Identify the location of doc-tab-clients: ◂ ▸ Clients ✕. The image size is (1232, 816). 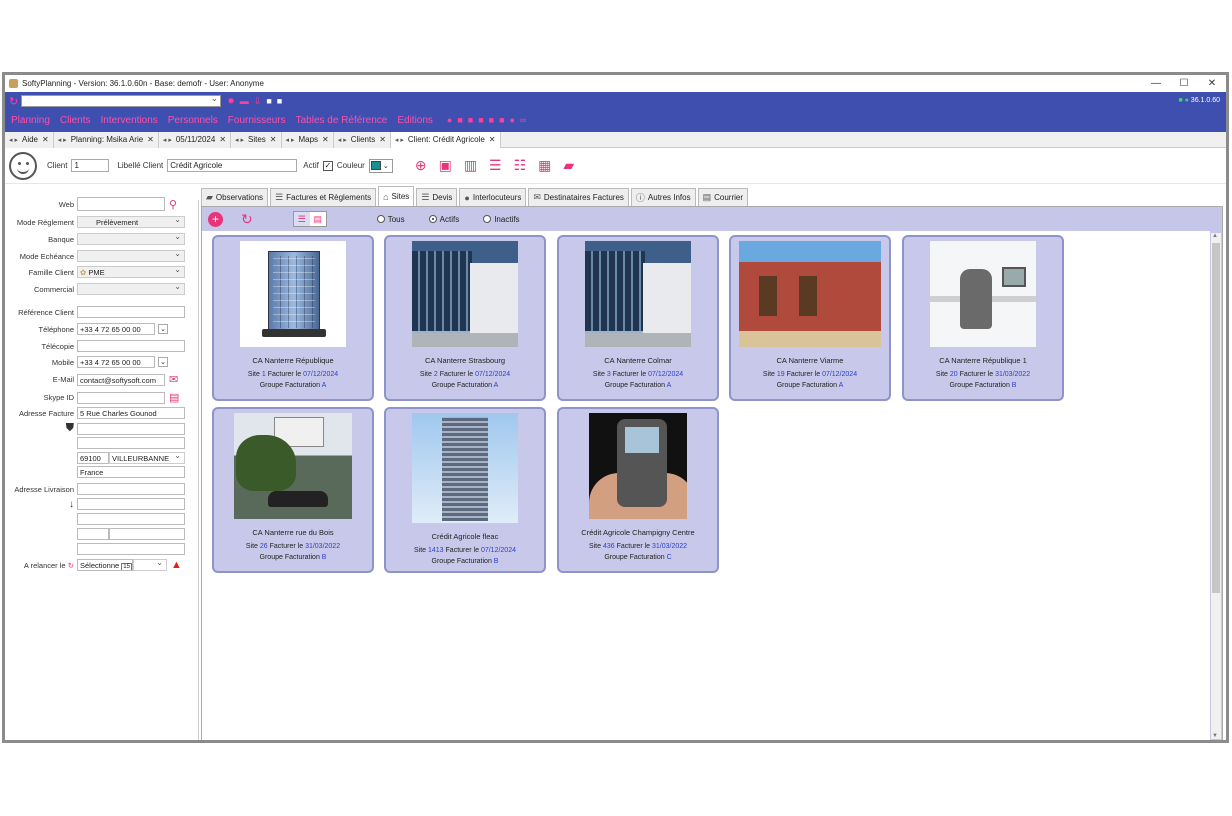
(362, 139).